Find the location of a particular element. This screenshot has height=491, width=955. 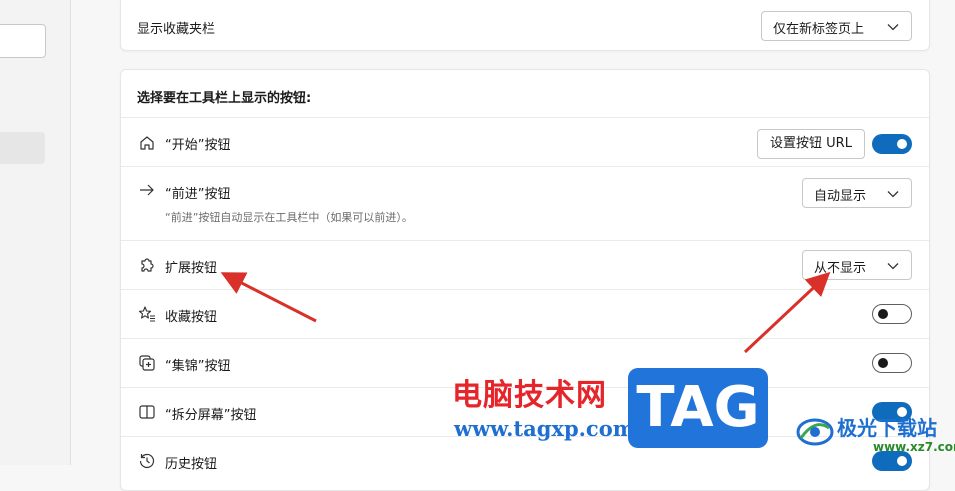

aurora-logo-icon is located at coordinates (815, 430).